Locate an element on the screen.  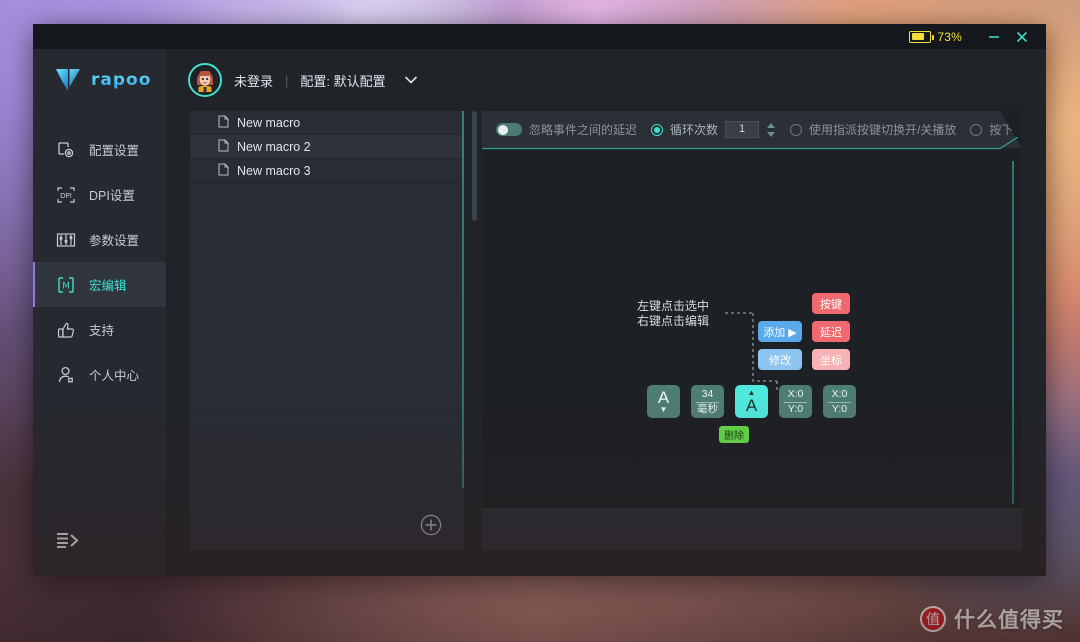
macro-name: New macro is located at coordinates (269, 122).